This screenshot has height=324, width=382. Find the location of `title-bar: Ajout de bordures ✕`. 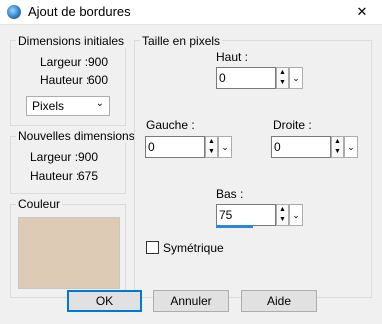

title-bar: Ajout de bordures ✕ is located at coordinates (191, 12).